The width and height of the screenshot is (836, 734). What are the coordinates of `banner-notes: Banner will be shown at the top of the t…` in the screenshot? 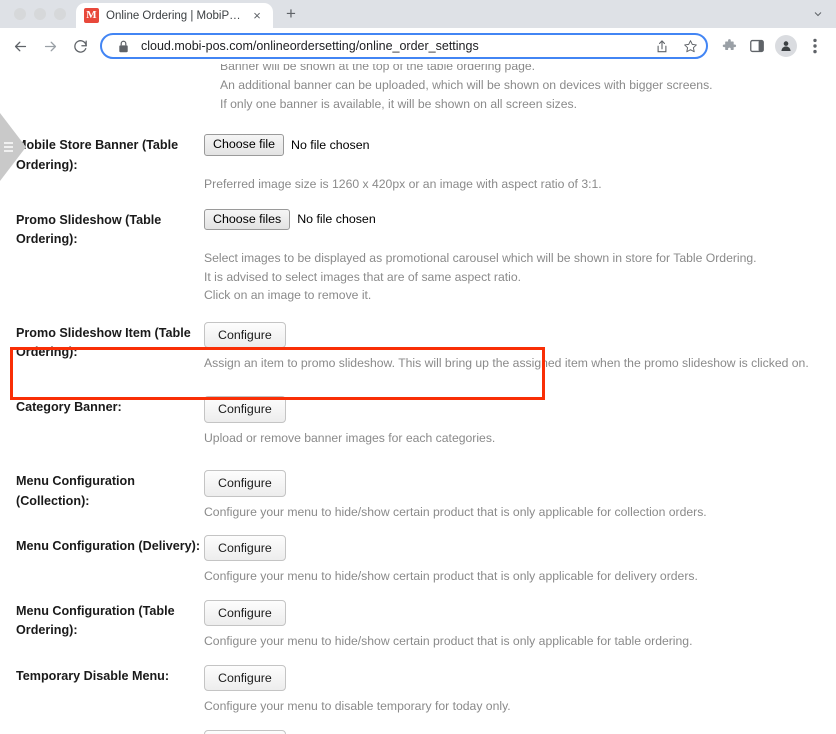 It's located at (418, 89).